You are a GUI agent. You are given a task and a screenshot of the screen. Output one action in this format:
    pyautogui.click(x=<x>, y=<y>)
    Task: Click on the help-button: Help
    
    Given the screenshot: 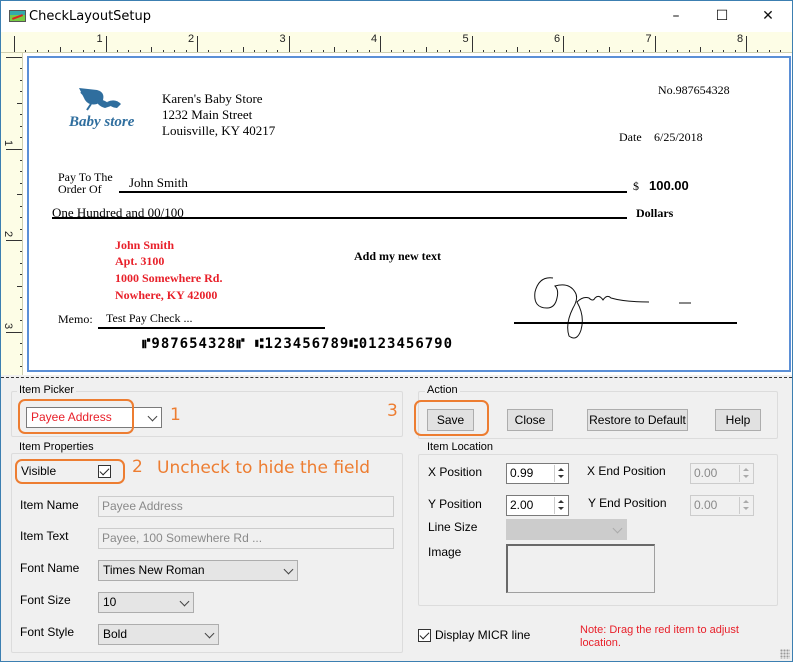 What is the action you would take?
    pyautogui.click(x=738, y=420)
    